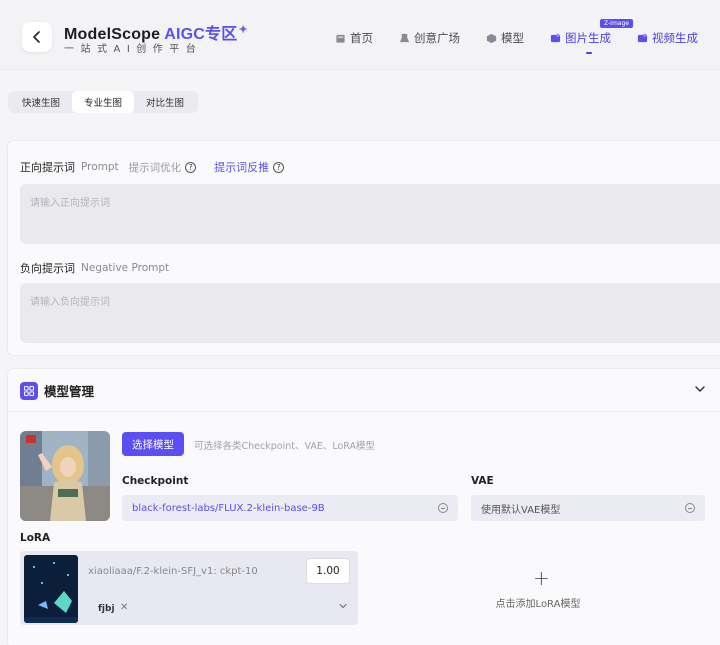 This screenshot has width=720, height=645. What do you see at coordinates (482, 481) in the screenshot?
I see `vae-label: VAE` at bounding box center [482, 481].